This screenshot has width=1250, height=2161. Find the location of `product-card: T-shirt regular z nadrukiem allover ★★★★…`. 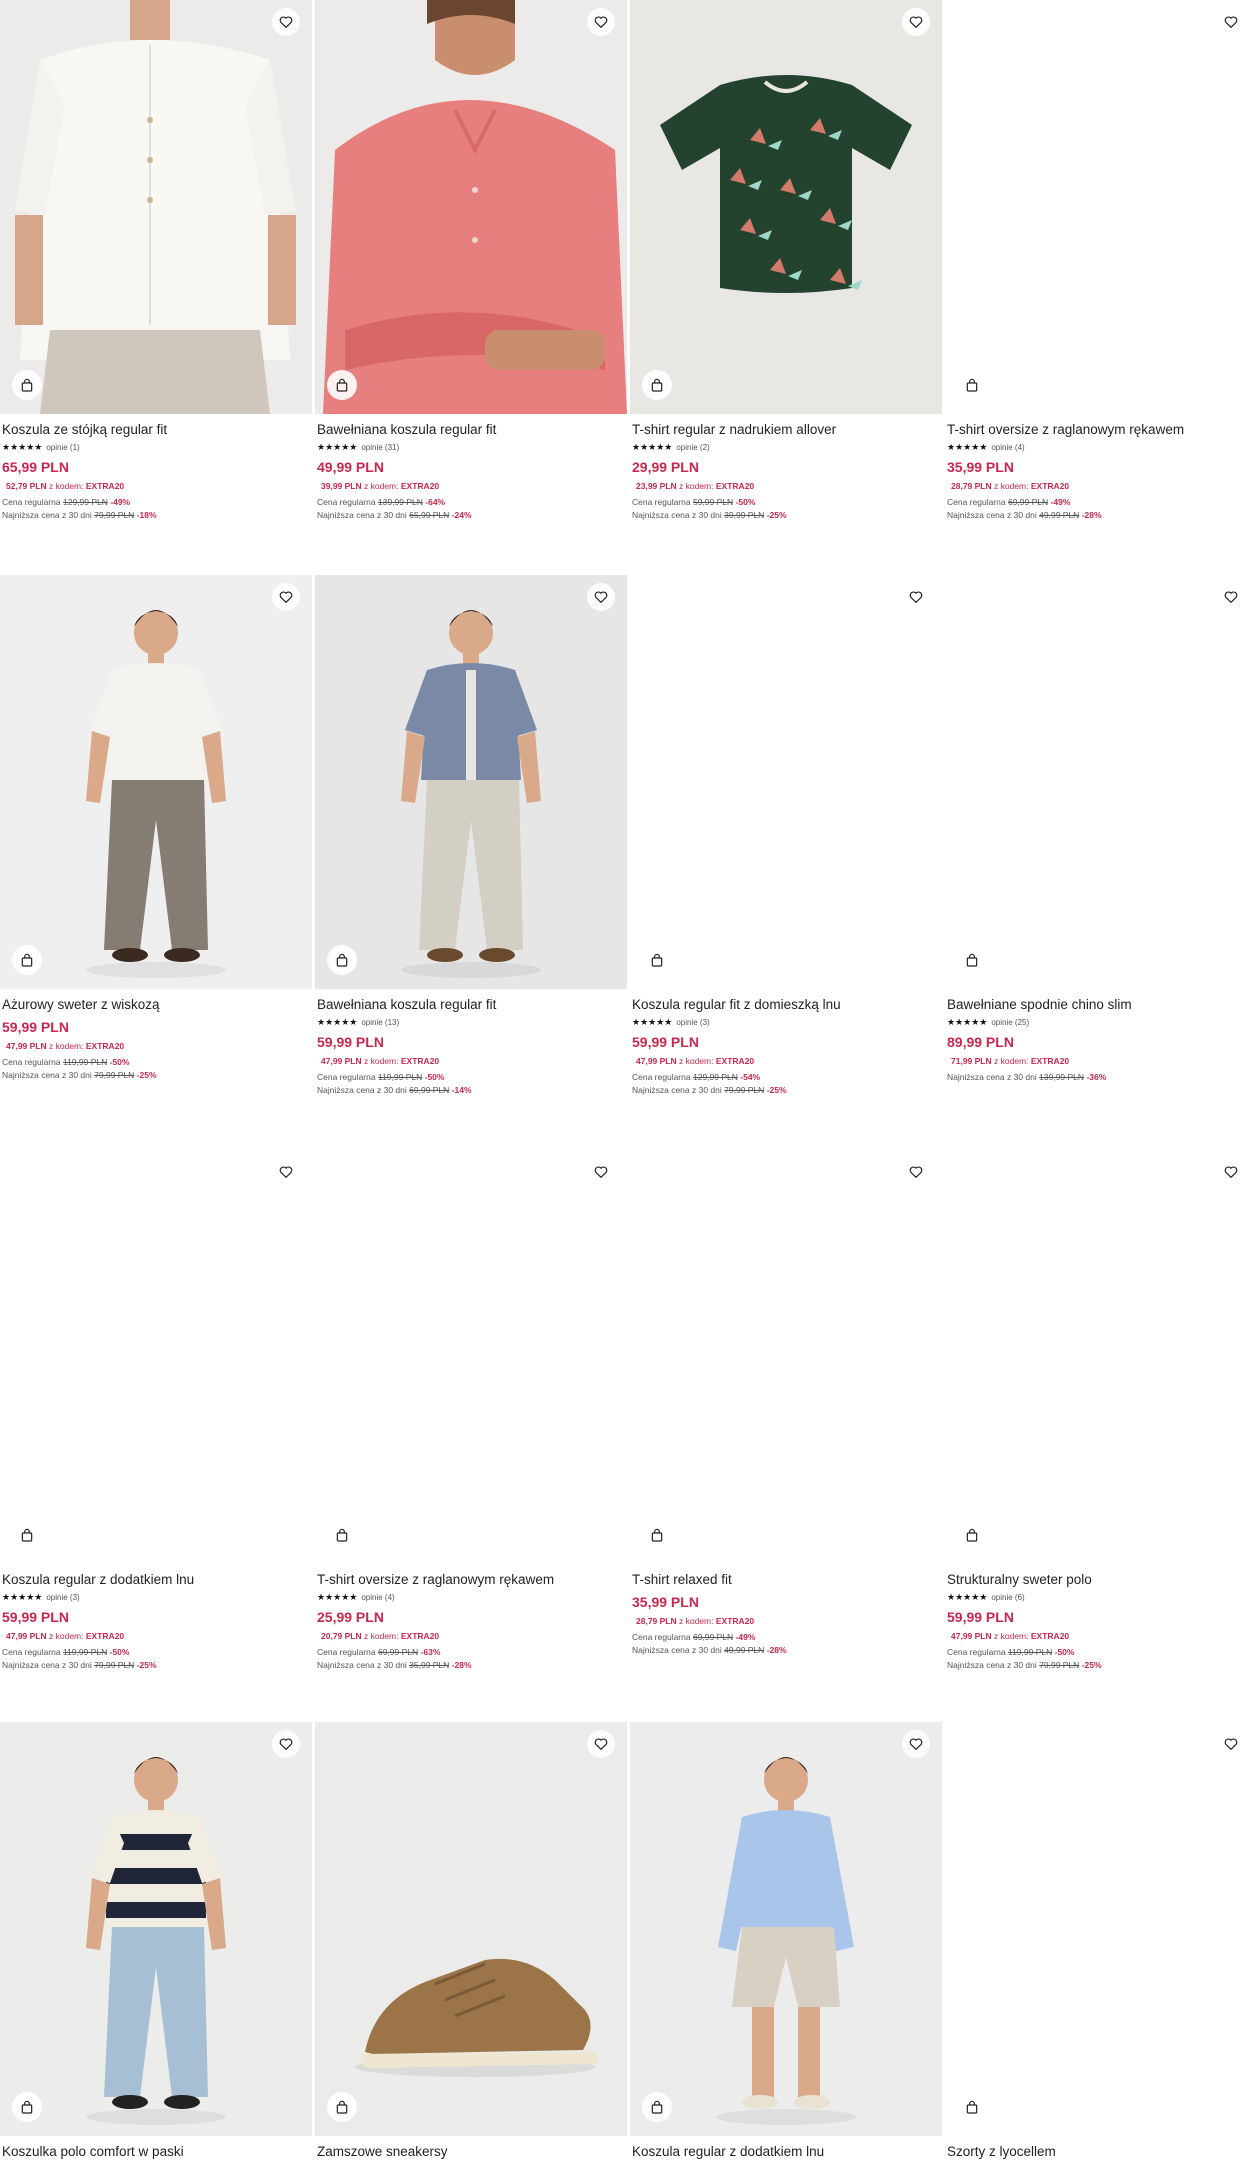

product-card: T-shirt regular z nadrukiem allover ★★★★… is located at coordinates (786, 260).